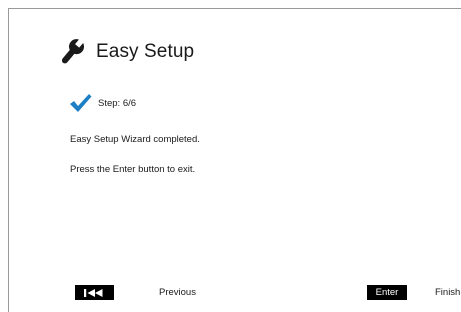  Describe the element at coordinates (145, 51) in the screenshot. I see `page-title: Easy Setup` at that location.